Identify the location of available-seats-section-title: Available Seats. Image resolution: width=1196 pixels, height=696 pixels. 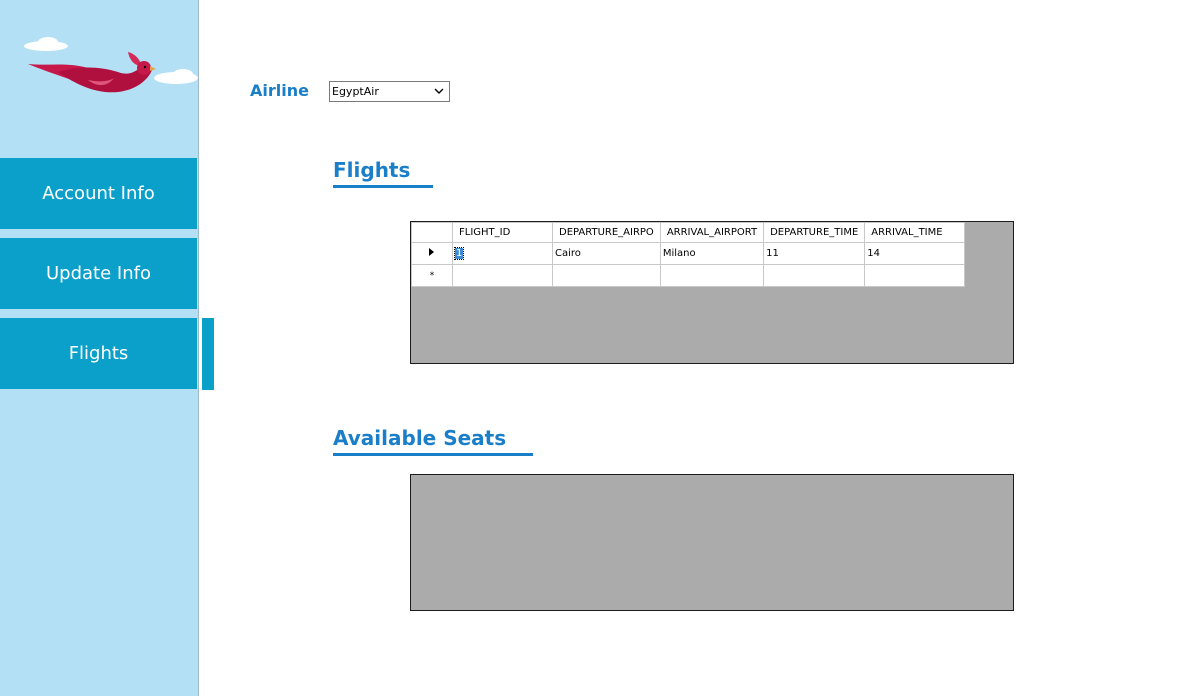
(433, 441).